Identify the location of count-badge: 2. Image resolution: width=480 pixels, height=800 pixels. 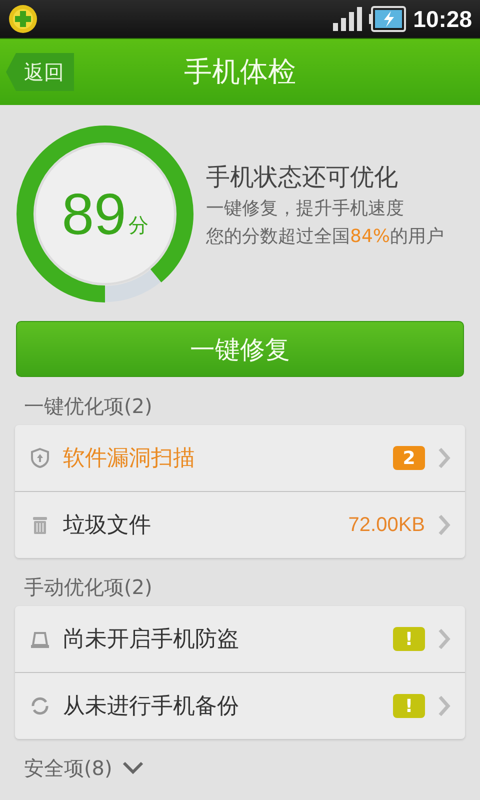
(409, 458).